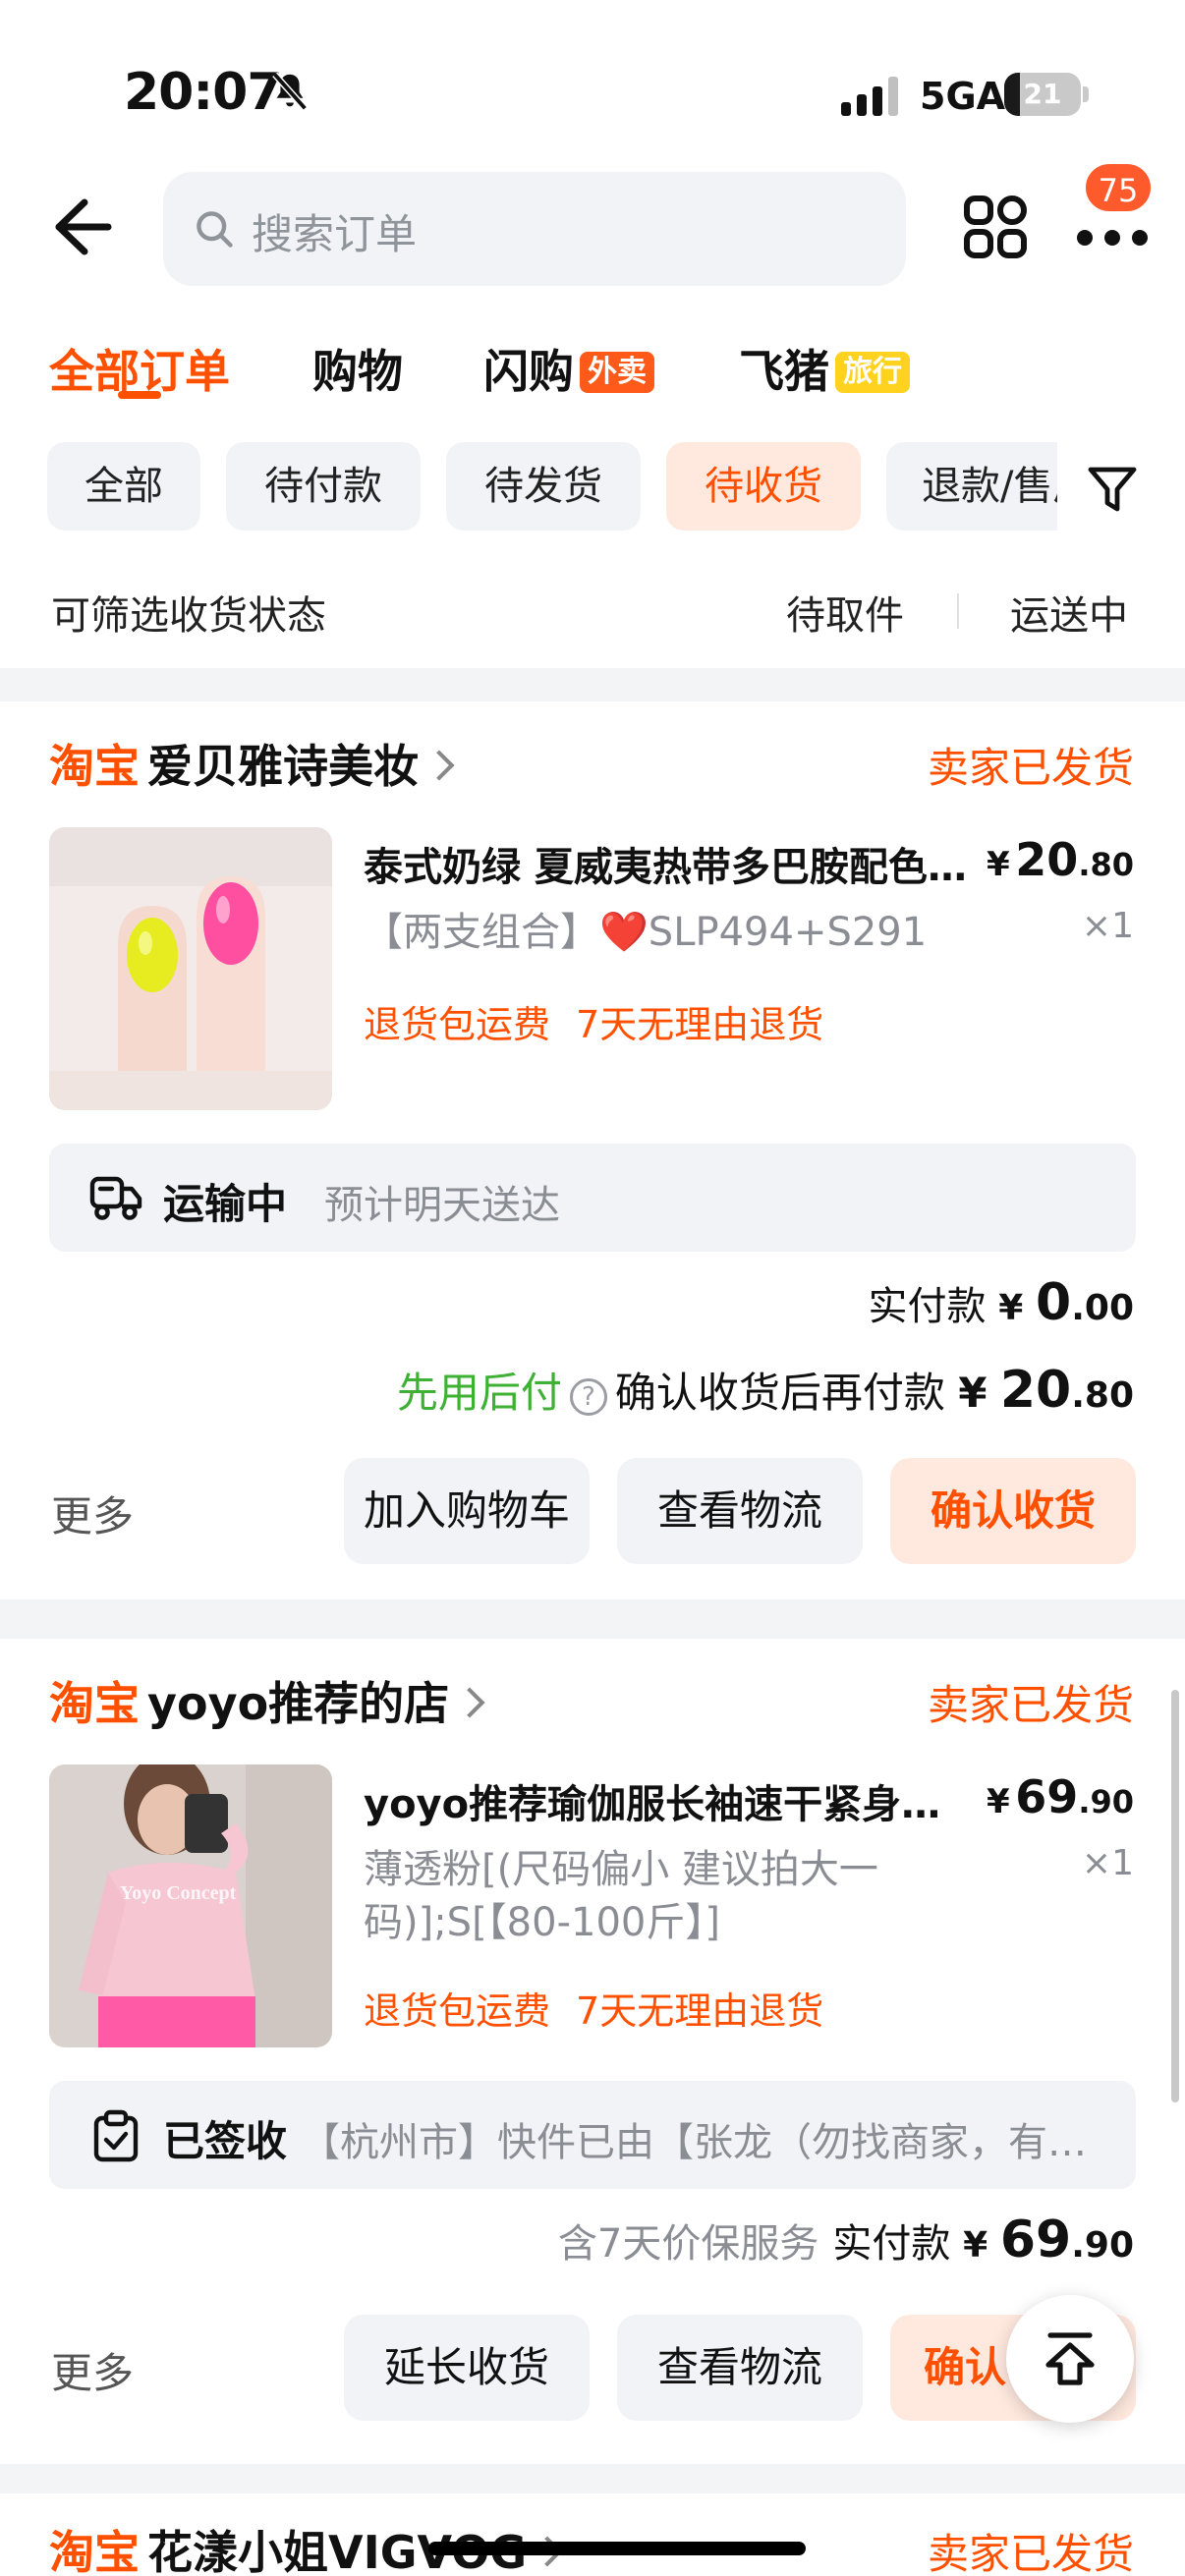 Image resolution: width=1185 pixels, height=2576 pixels. I want to click on shop-name: yoyo推荐的店, so click(298, 1703).